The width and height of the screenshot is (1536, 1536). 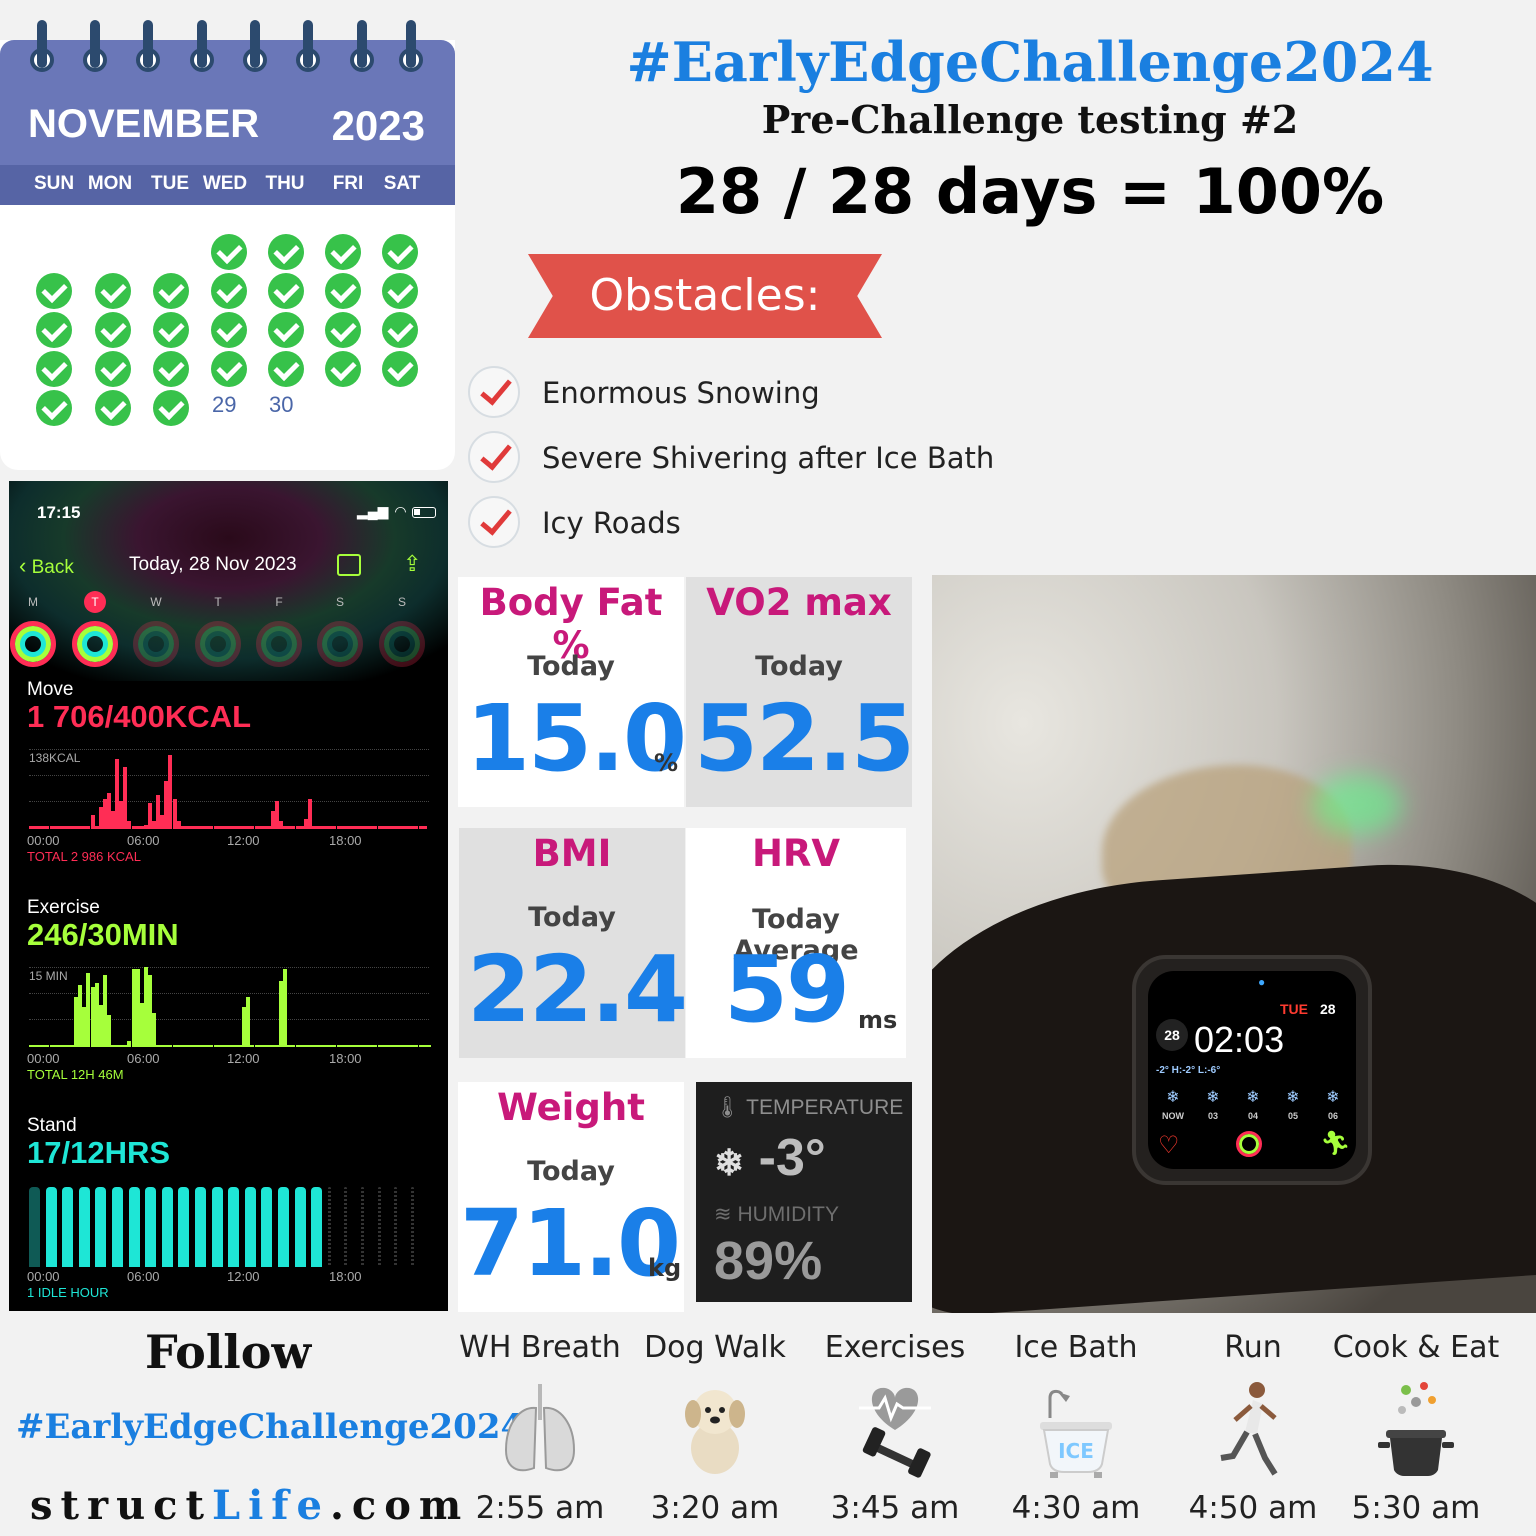 I want to click on thermometer-icon: 🌡︎, so click(x=727, y=1107).